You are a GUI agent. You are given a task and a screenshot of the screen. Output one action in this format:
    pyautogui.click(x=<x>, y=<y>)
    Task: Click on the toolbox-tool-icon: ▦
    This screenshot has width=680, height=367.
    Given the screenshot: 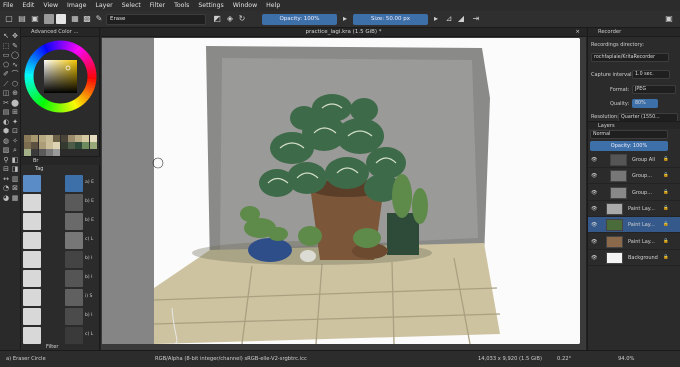 What is the action you would take?
    pyautogui.click(x=15, y=198)
    